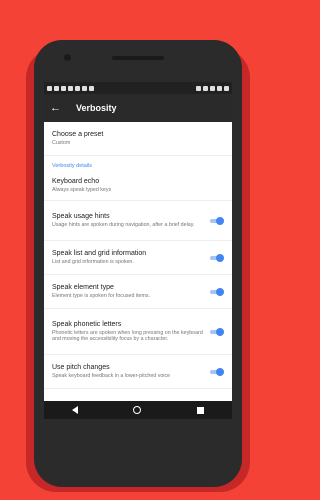 This screenshot has height=500, width=320. Describe the element at coordinates (212, 88) in the screenshot. I see `wifi-icon` at that location.